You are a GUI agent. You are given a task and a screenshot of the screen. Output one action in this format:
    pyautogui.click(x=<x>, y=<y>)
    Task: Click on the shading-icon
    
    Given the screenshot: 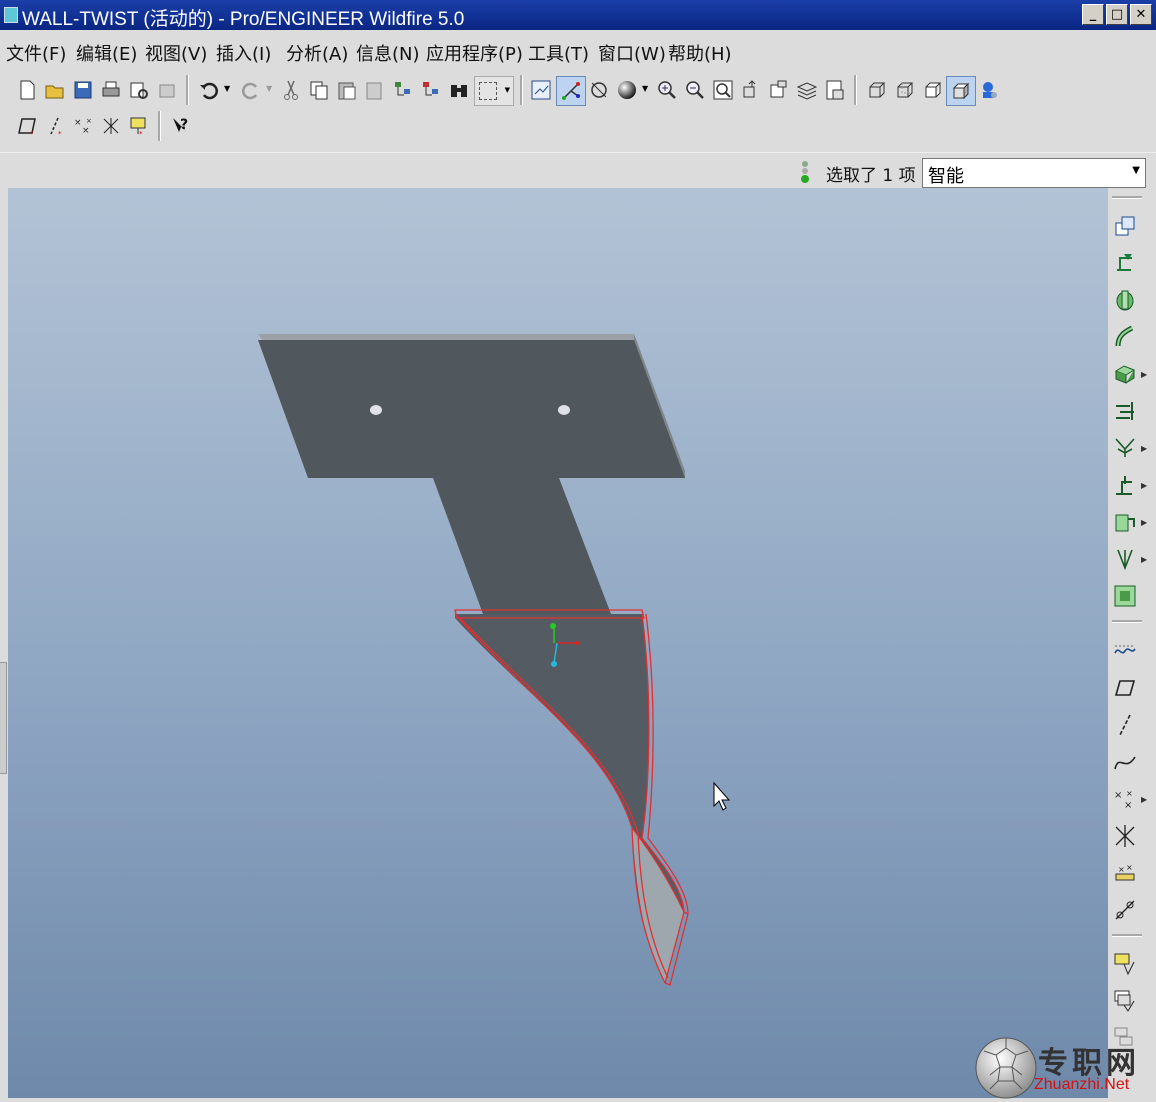 What is the action you would take?
    pyautogui.click(x=961, y=91)
    